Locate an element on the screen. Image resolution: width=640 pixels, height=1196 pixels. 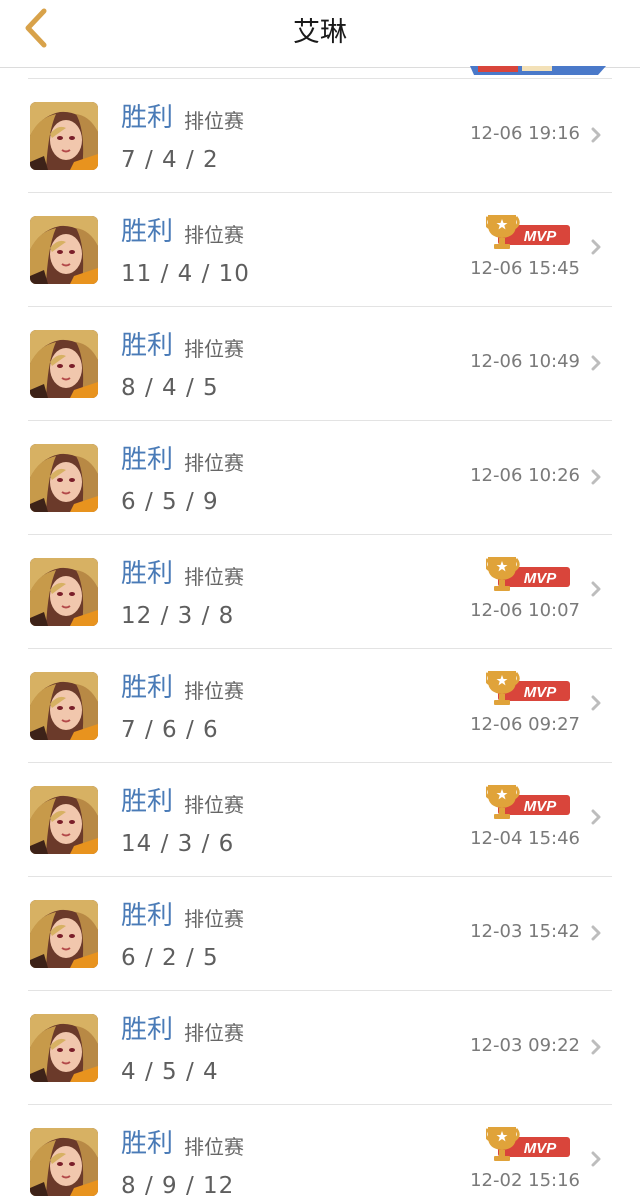
partial-previous-row is located at coordinates (320, 72).